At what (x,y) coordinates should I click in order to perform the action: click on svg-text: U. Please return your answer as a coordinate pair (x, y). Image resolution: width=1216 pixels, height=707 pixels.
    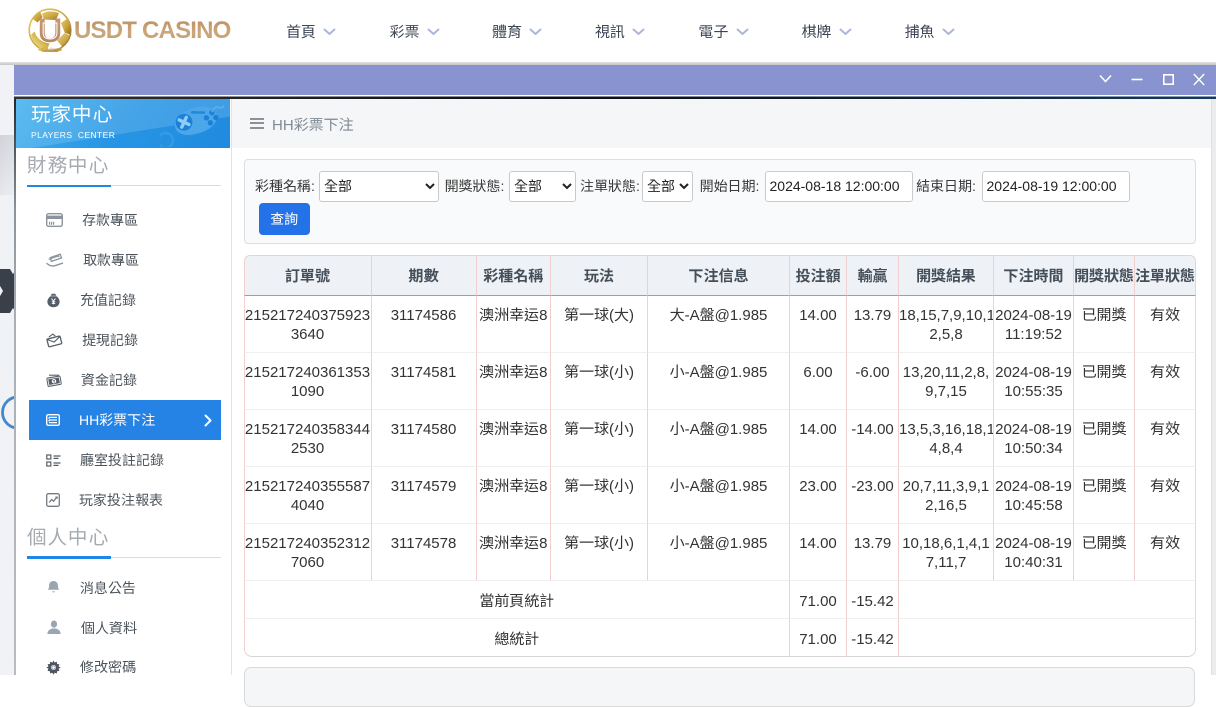
    Looking at the image, I should click on (50, 31).